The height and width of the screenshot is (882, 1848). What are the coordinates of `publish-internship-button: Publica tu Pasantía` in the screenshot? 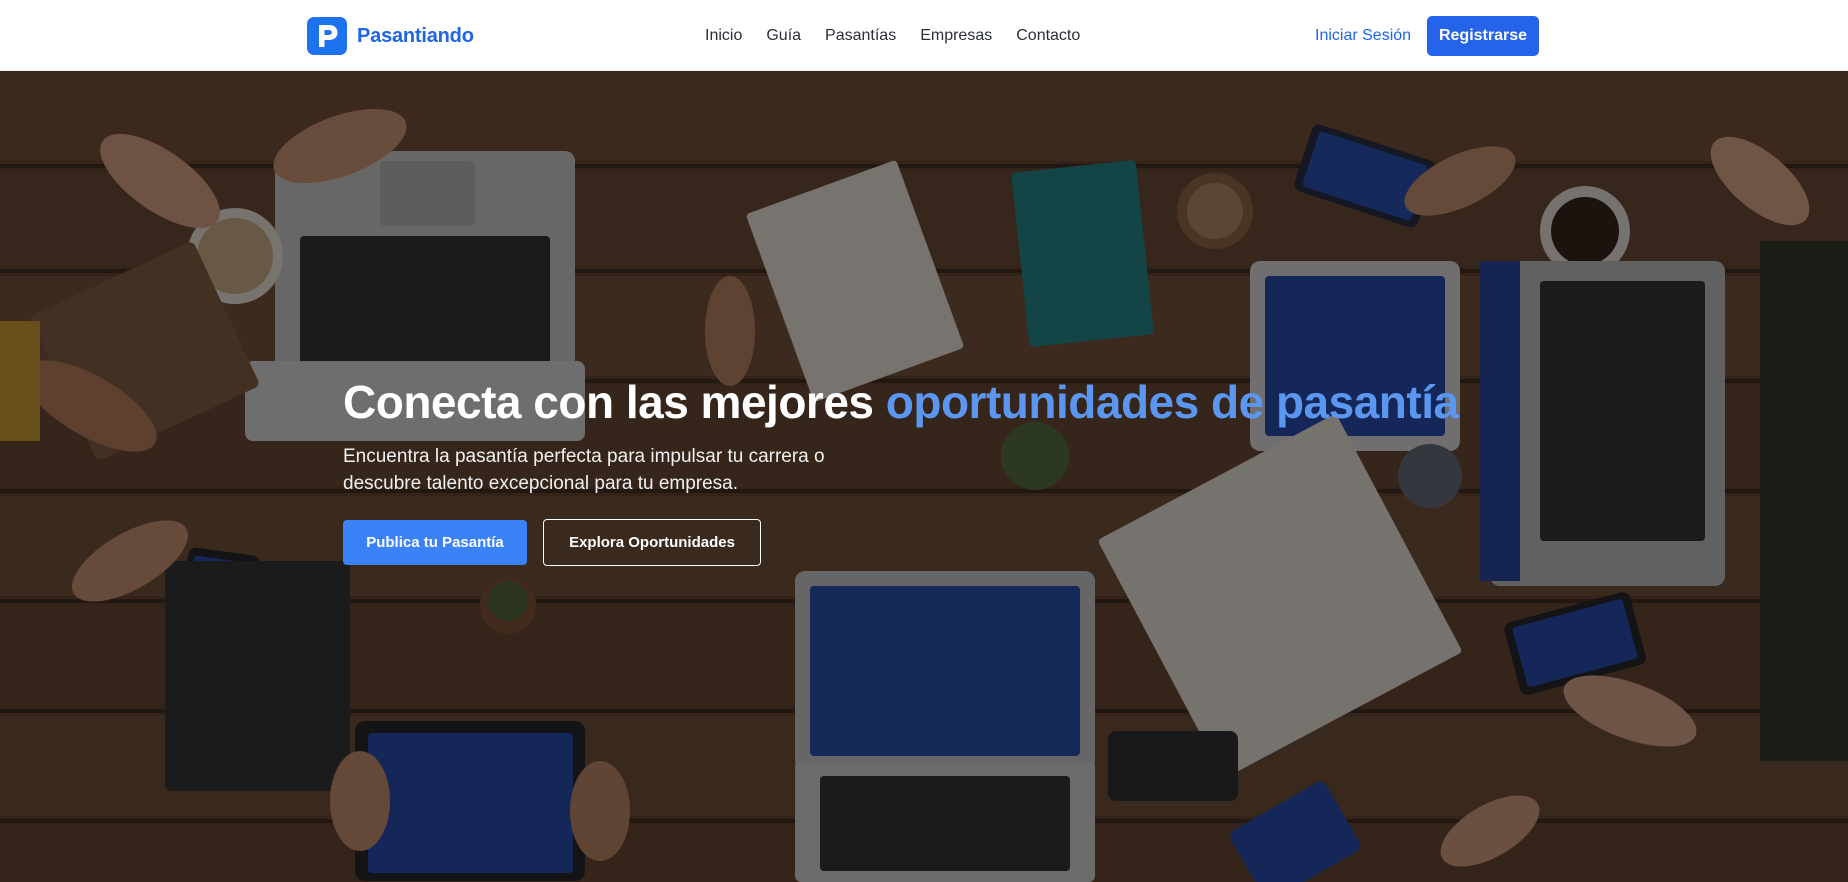 It's located at (435, 542).